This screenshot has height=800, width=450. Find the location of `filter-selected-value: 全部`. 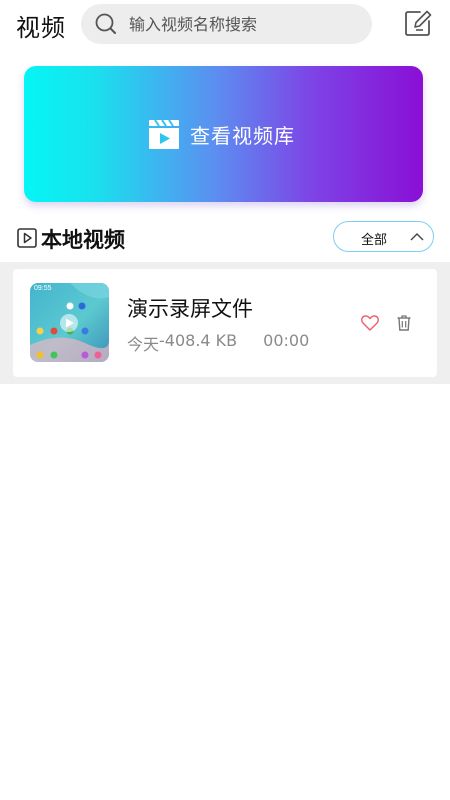

filter-selected-value: 全部 is located at coordinates (374, 240).